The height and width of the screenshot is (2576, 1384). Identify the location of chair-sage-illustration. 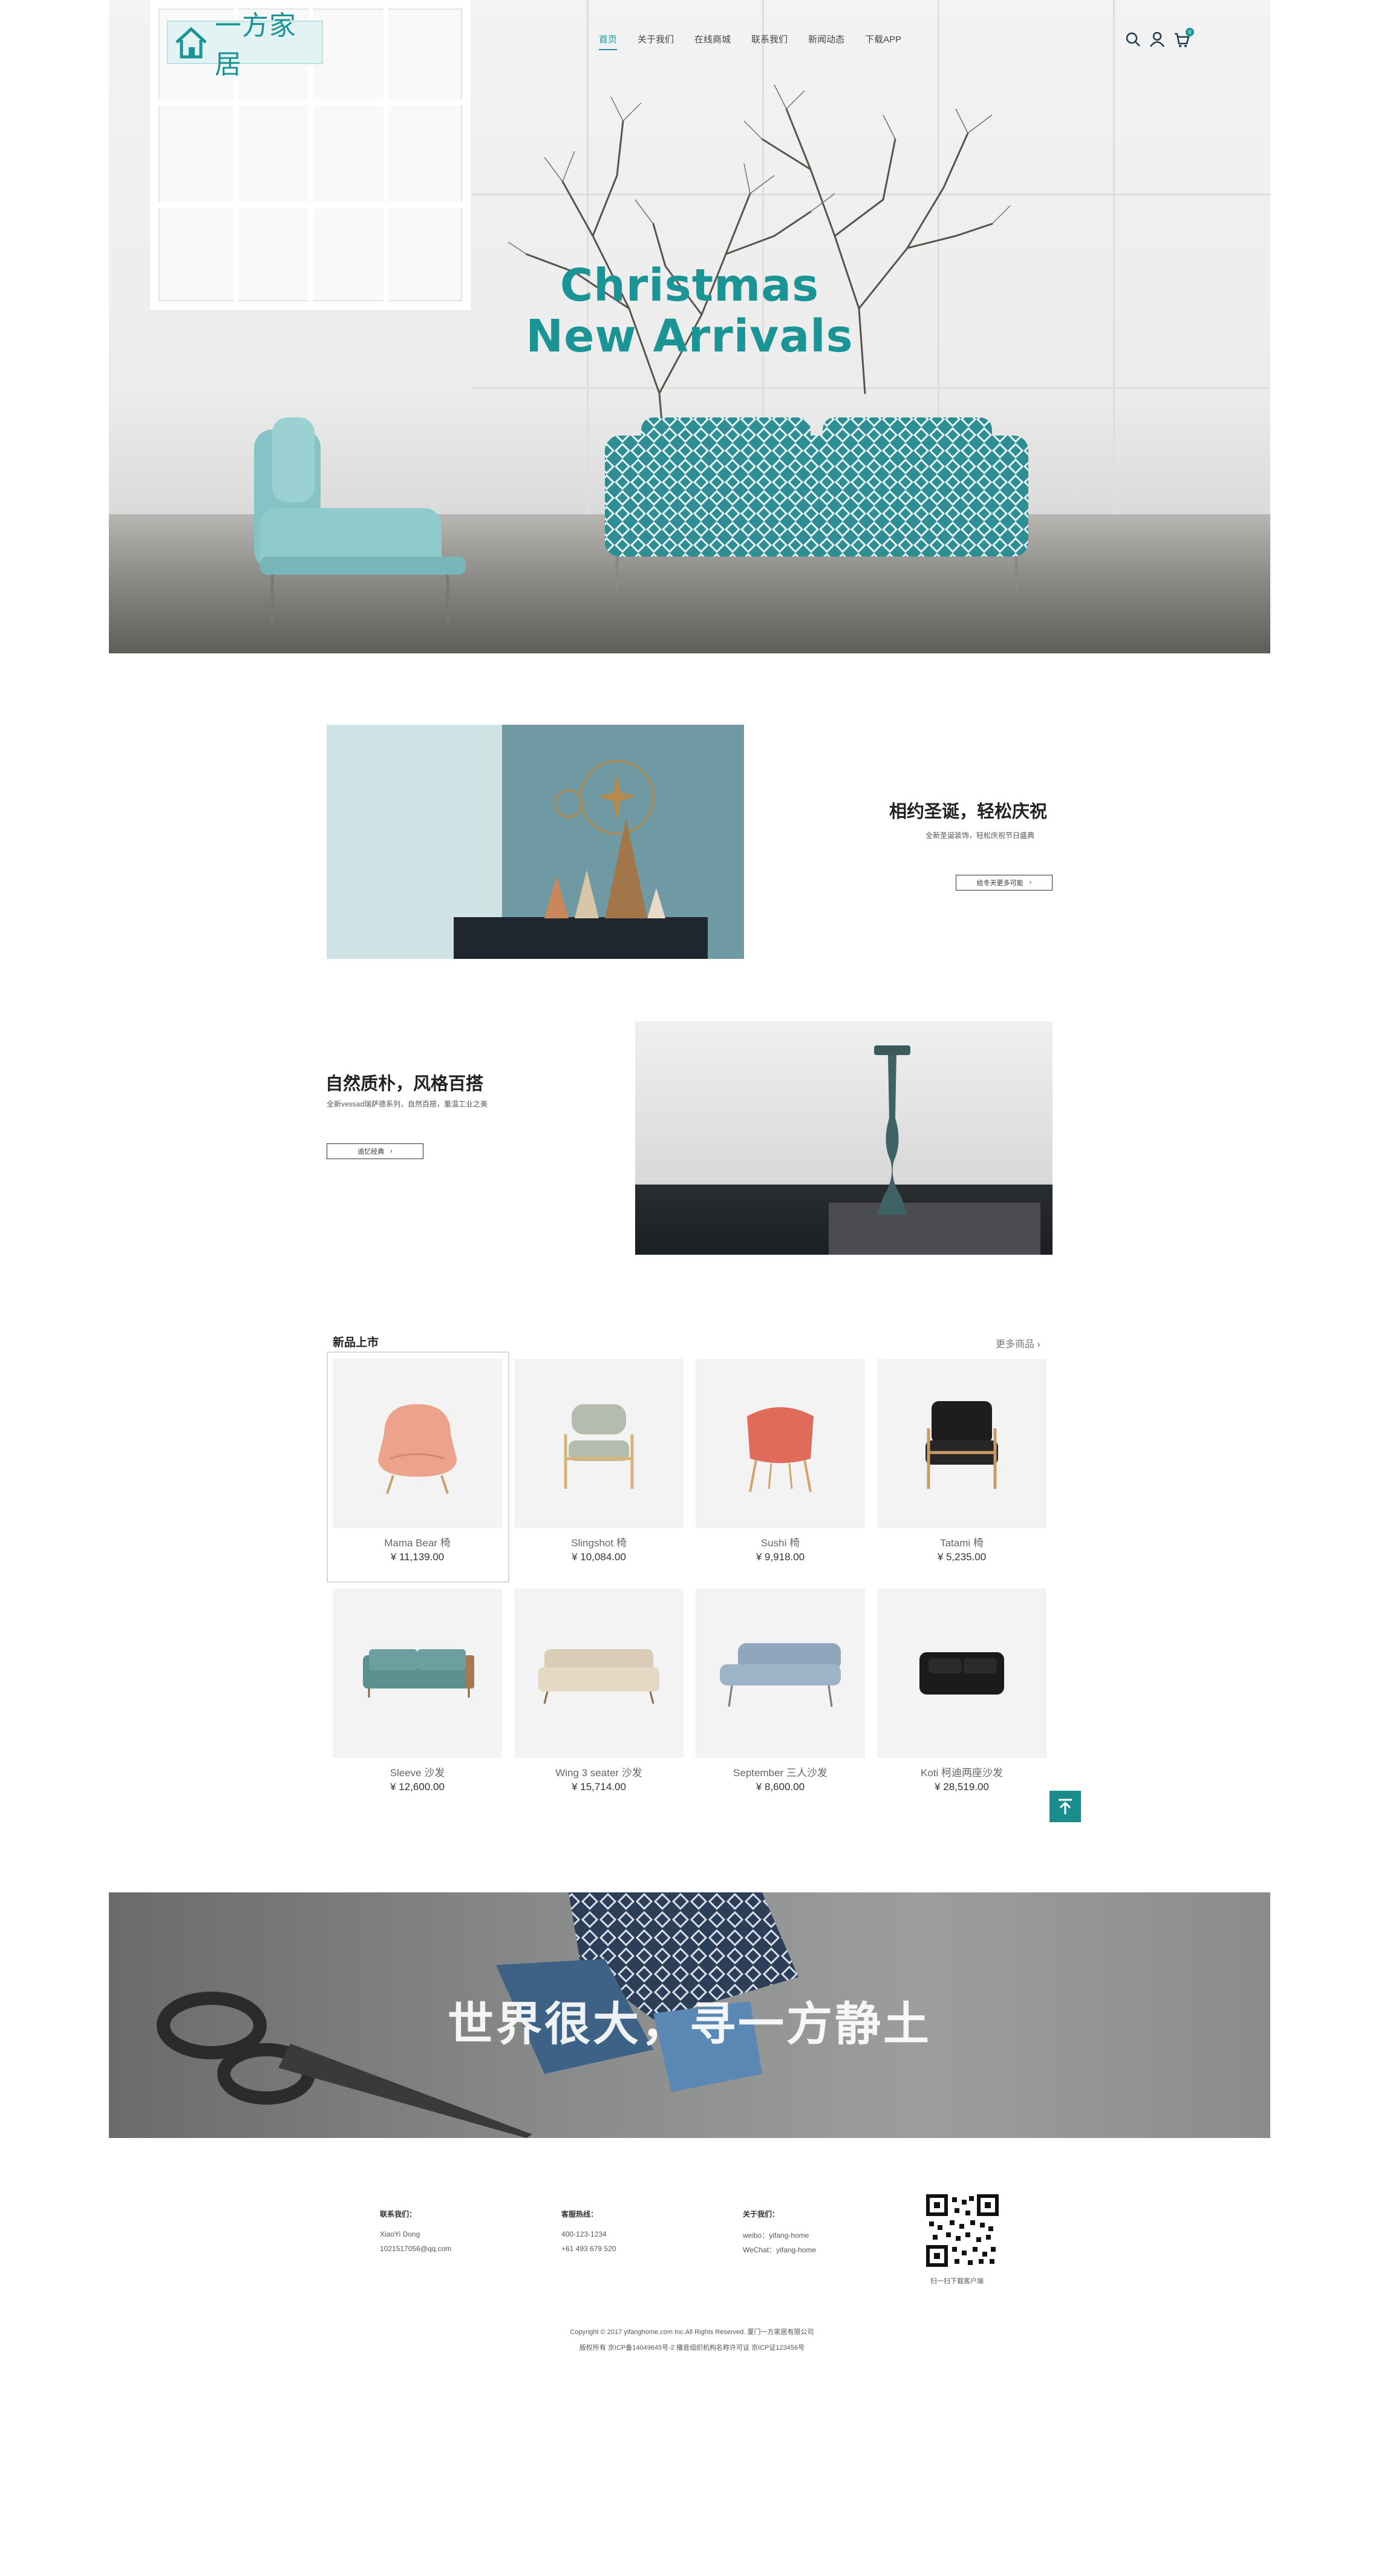
(599, 1446).